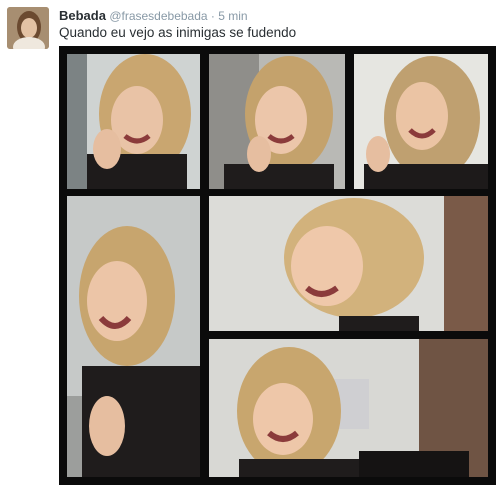  I want to click on tweet-header: Bebada @frasesdebebada · 5 min, so click(153, 16).